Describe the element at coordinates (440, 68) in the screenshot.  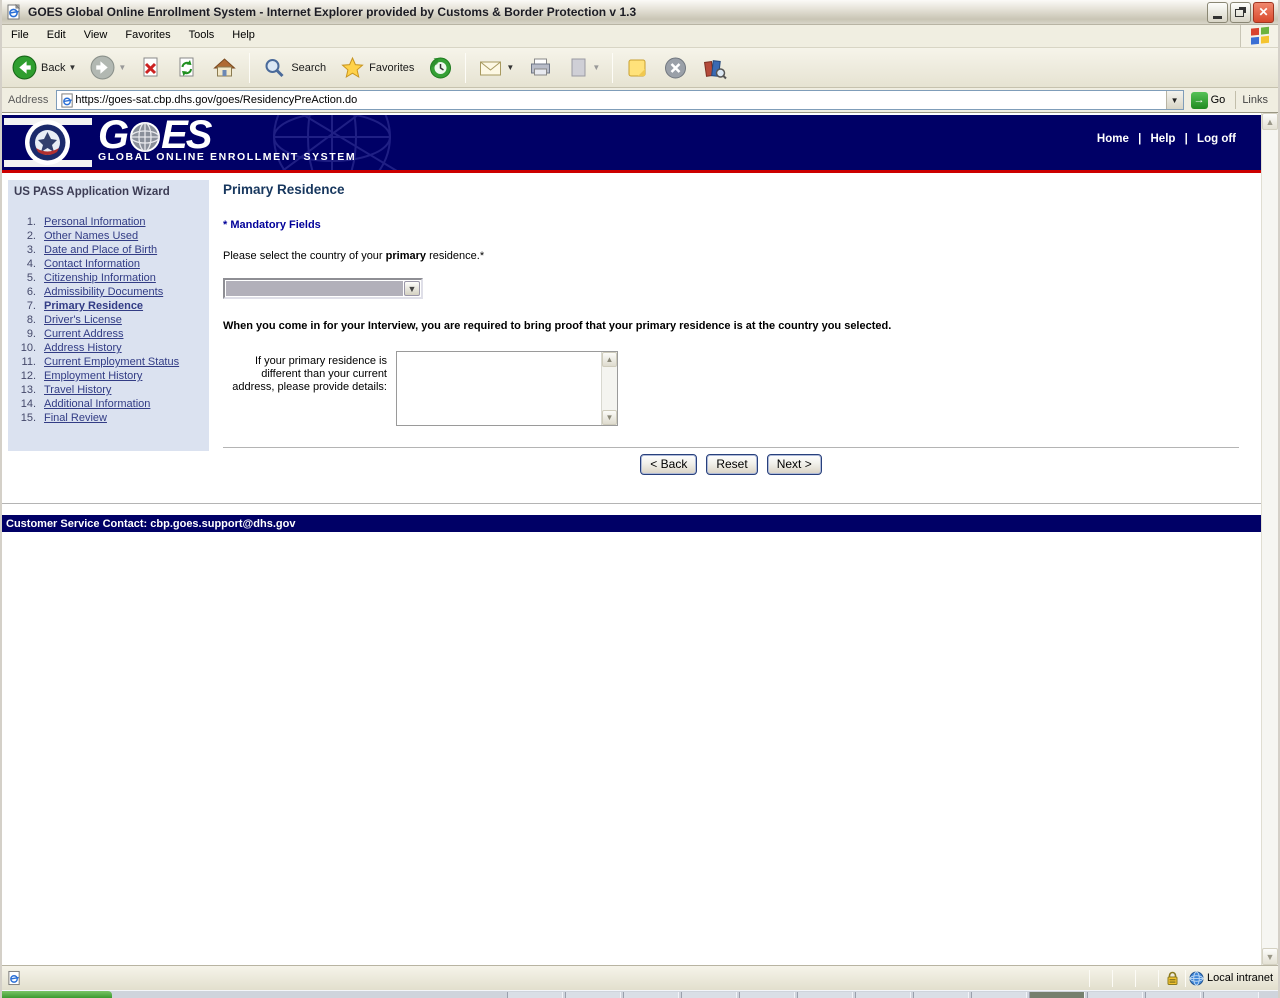
I see `history-button` at that location.